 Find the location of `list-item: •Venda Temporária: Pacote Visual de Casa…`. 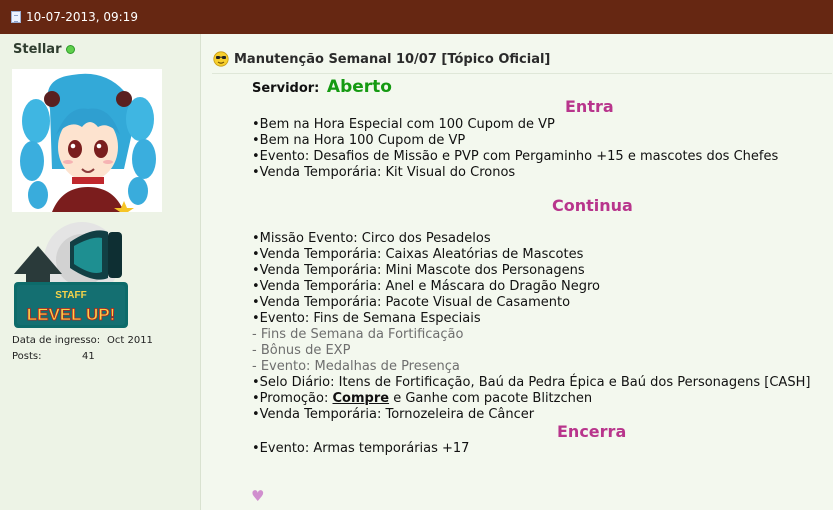

list-item: •Venda Temporária: Pacote Visual de Casa… is located at coordinates (411, 302).